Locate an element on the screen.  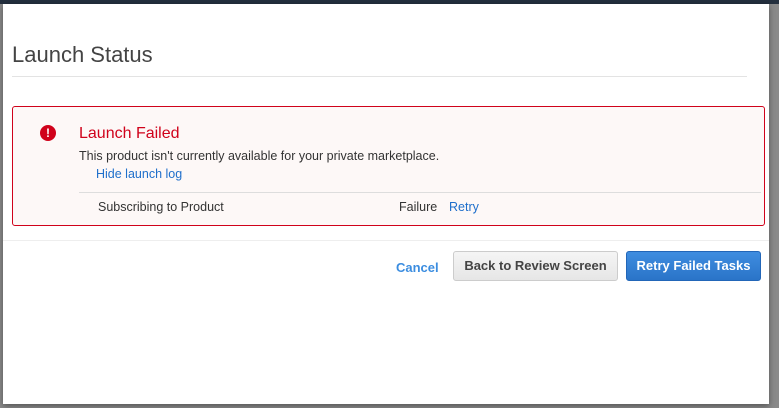
retry-failed-tasks-button: Retry Failed Tasks is located at coordinates (693, 266).